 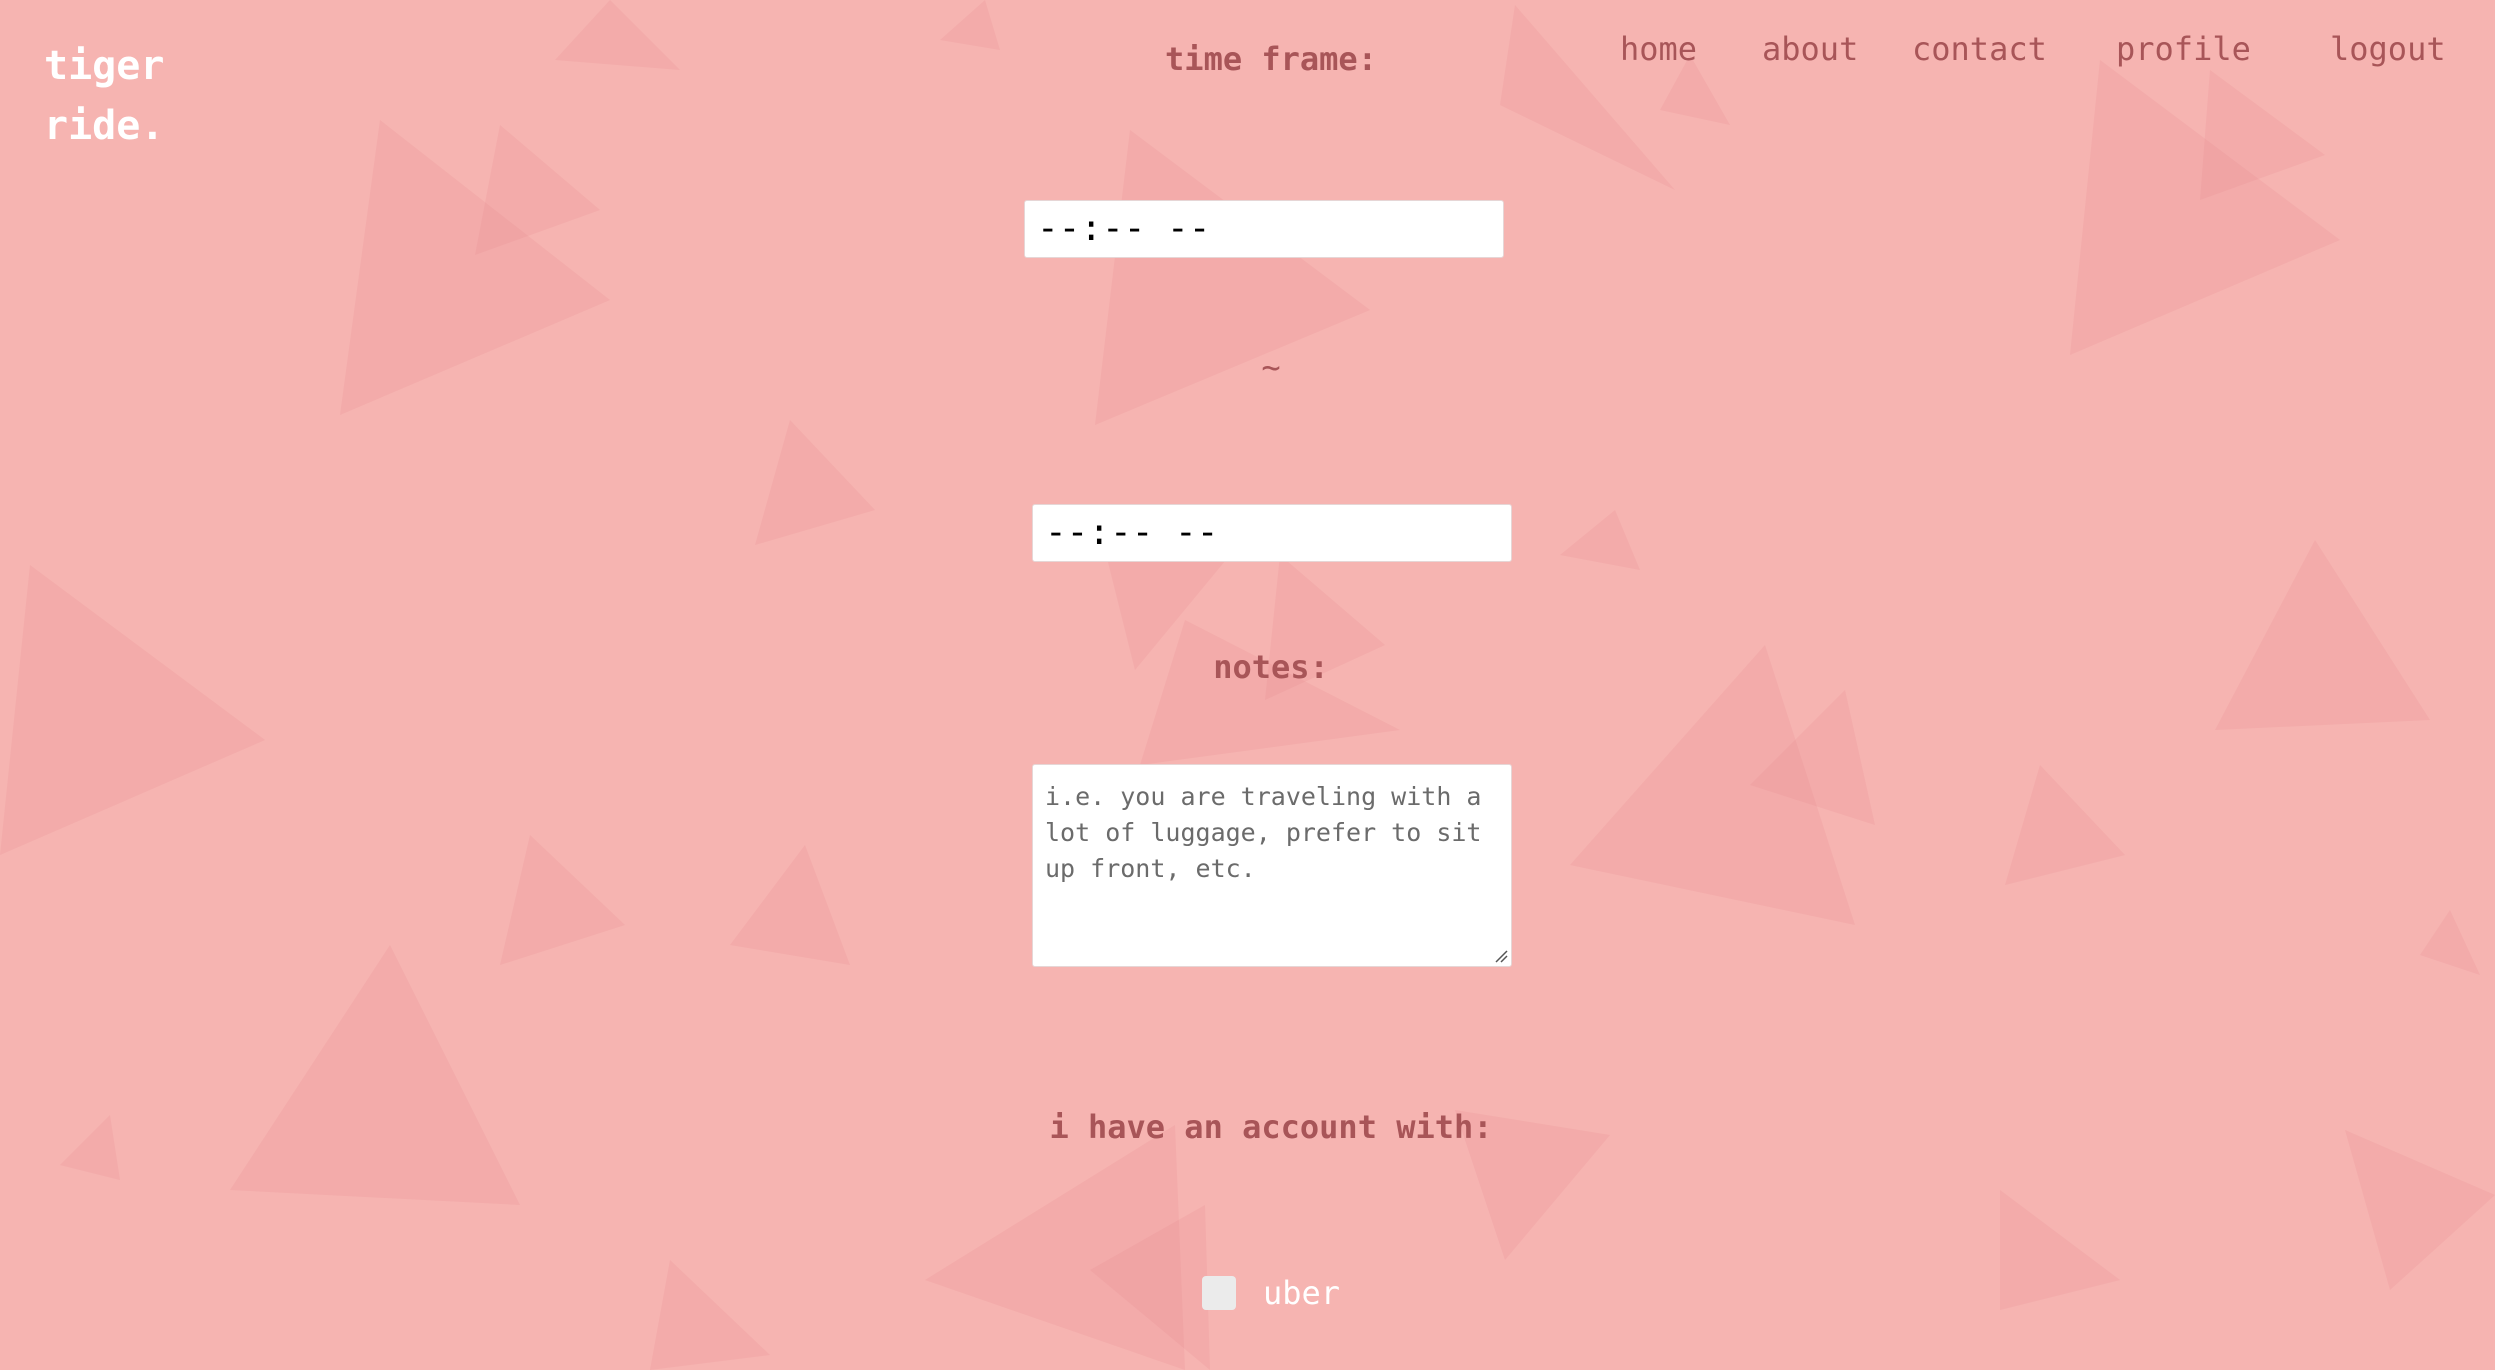 I want to click on nav-profile-link: profile, so click(x=2183, y=49).